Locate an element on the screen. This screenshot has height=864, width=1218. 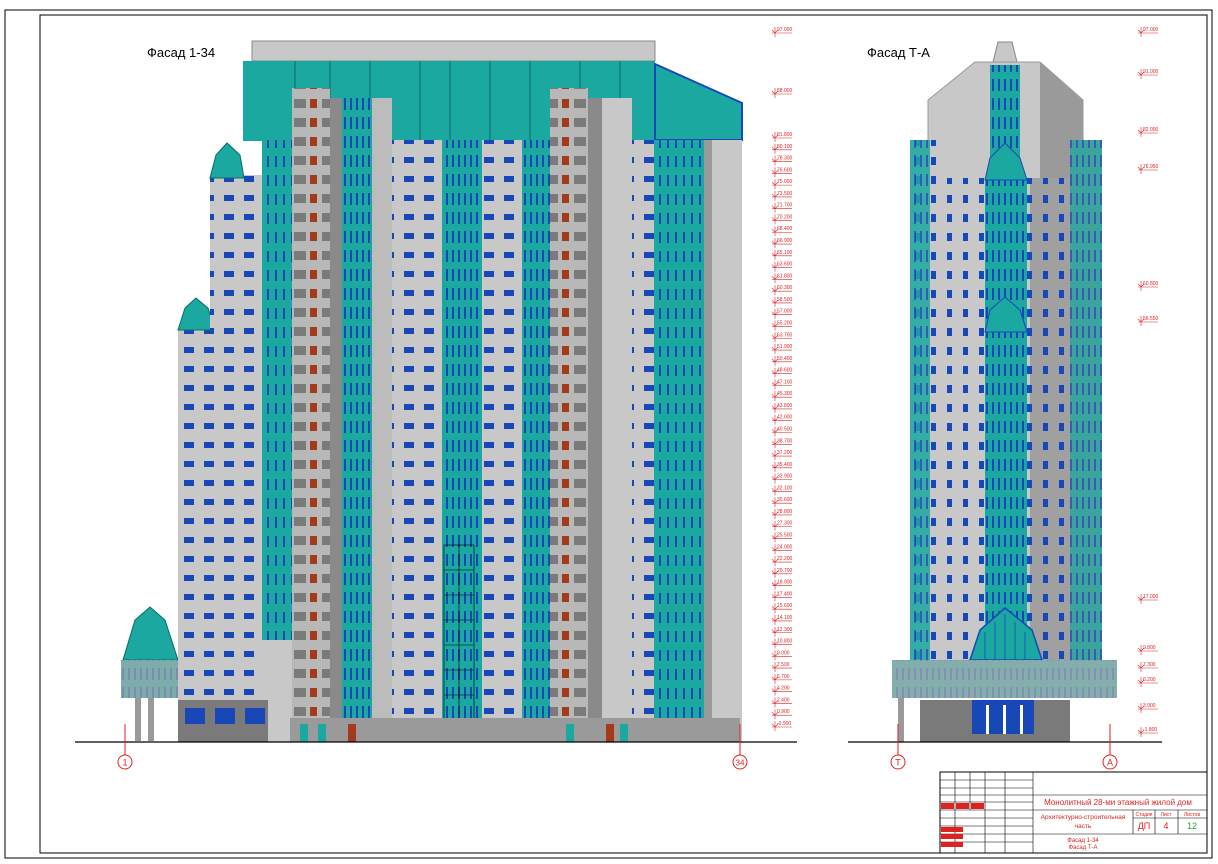
elevation-mark-left-42: 15.600 is located at coordinates (782, 608).